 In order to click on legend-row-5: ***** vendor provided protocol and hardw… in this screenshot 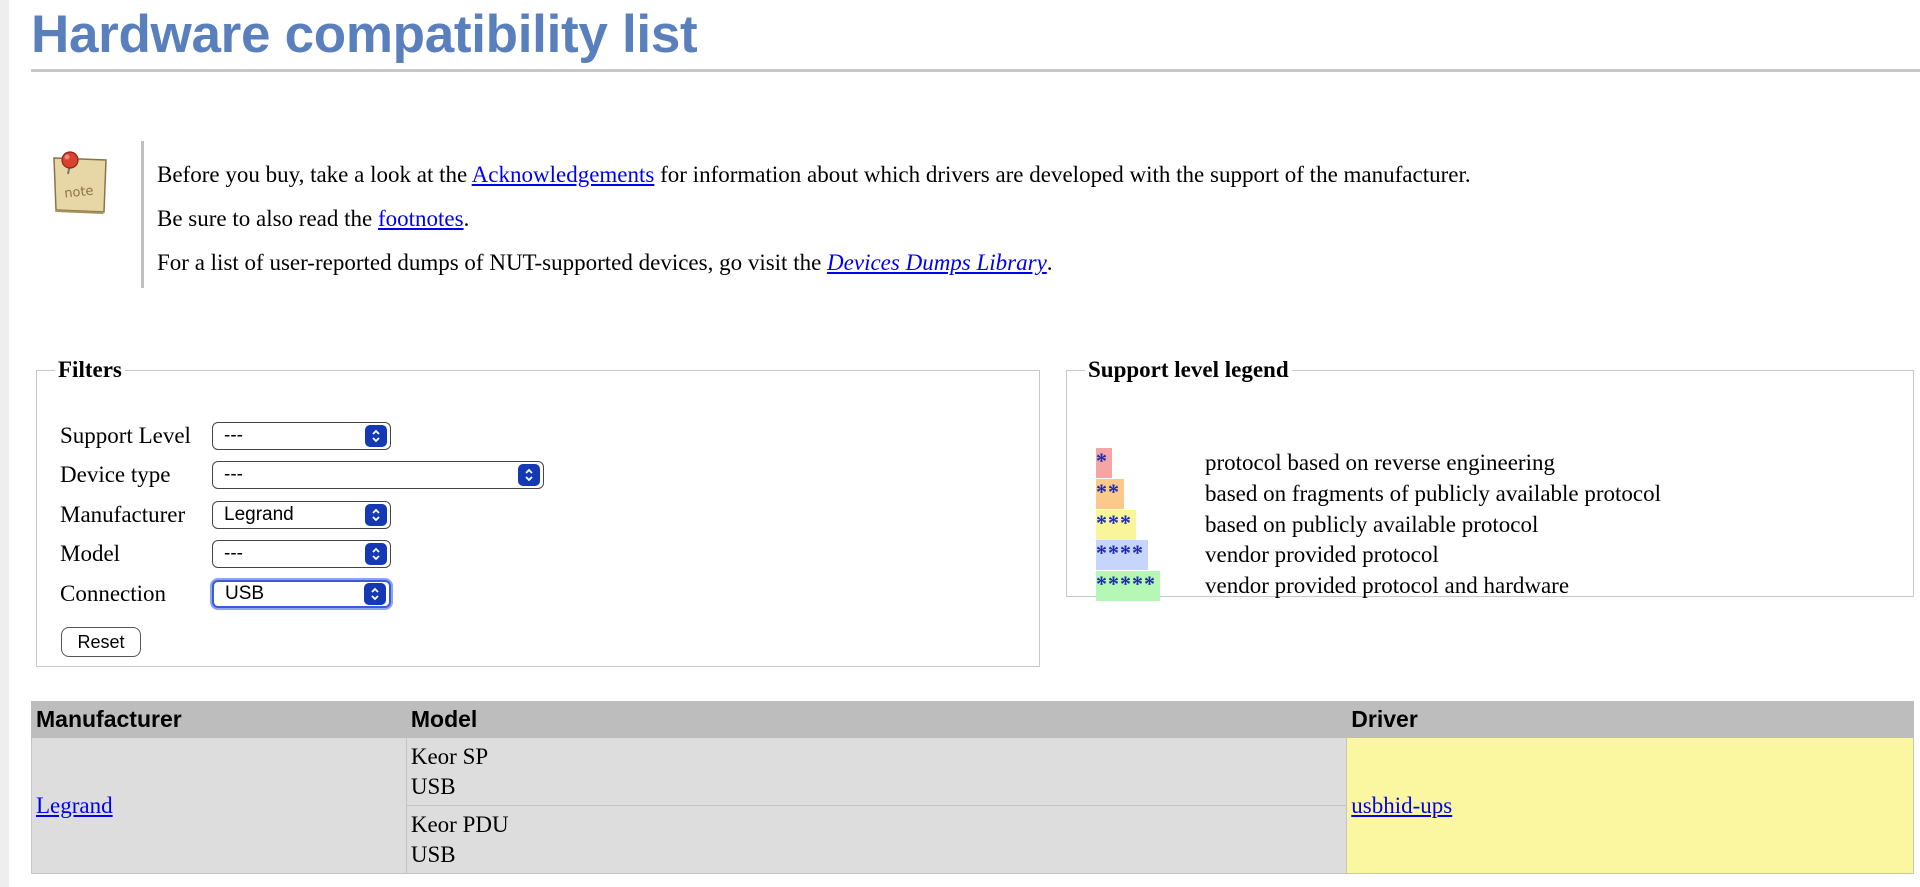, I will do `click(1332, 586)`.